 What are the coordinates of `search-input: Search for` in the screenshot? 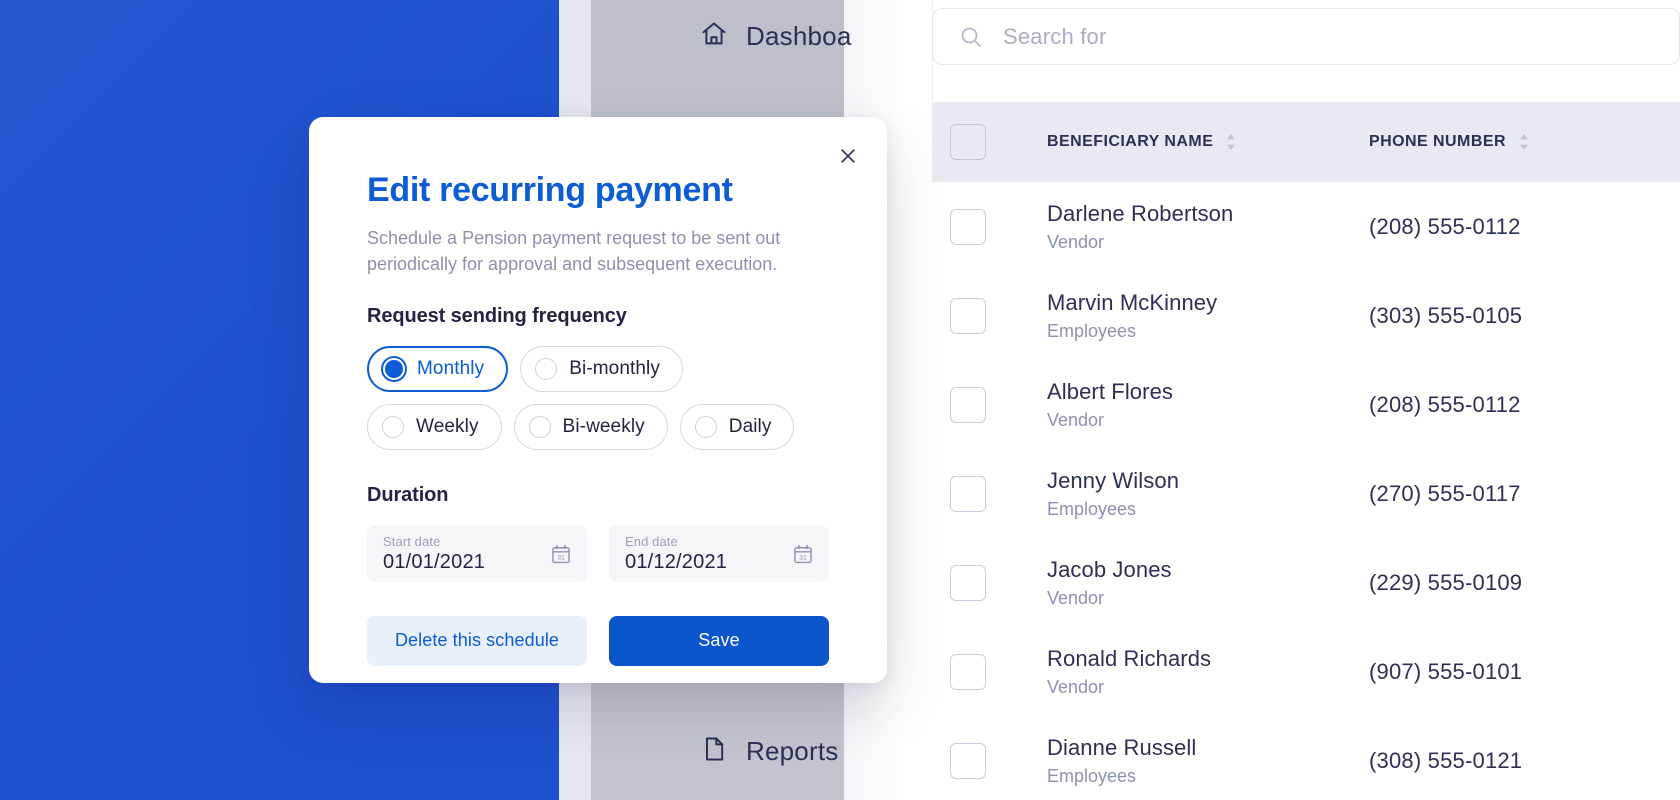 It's located at (1306, 36).